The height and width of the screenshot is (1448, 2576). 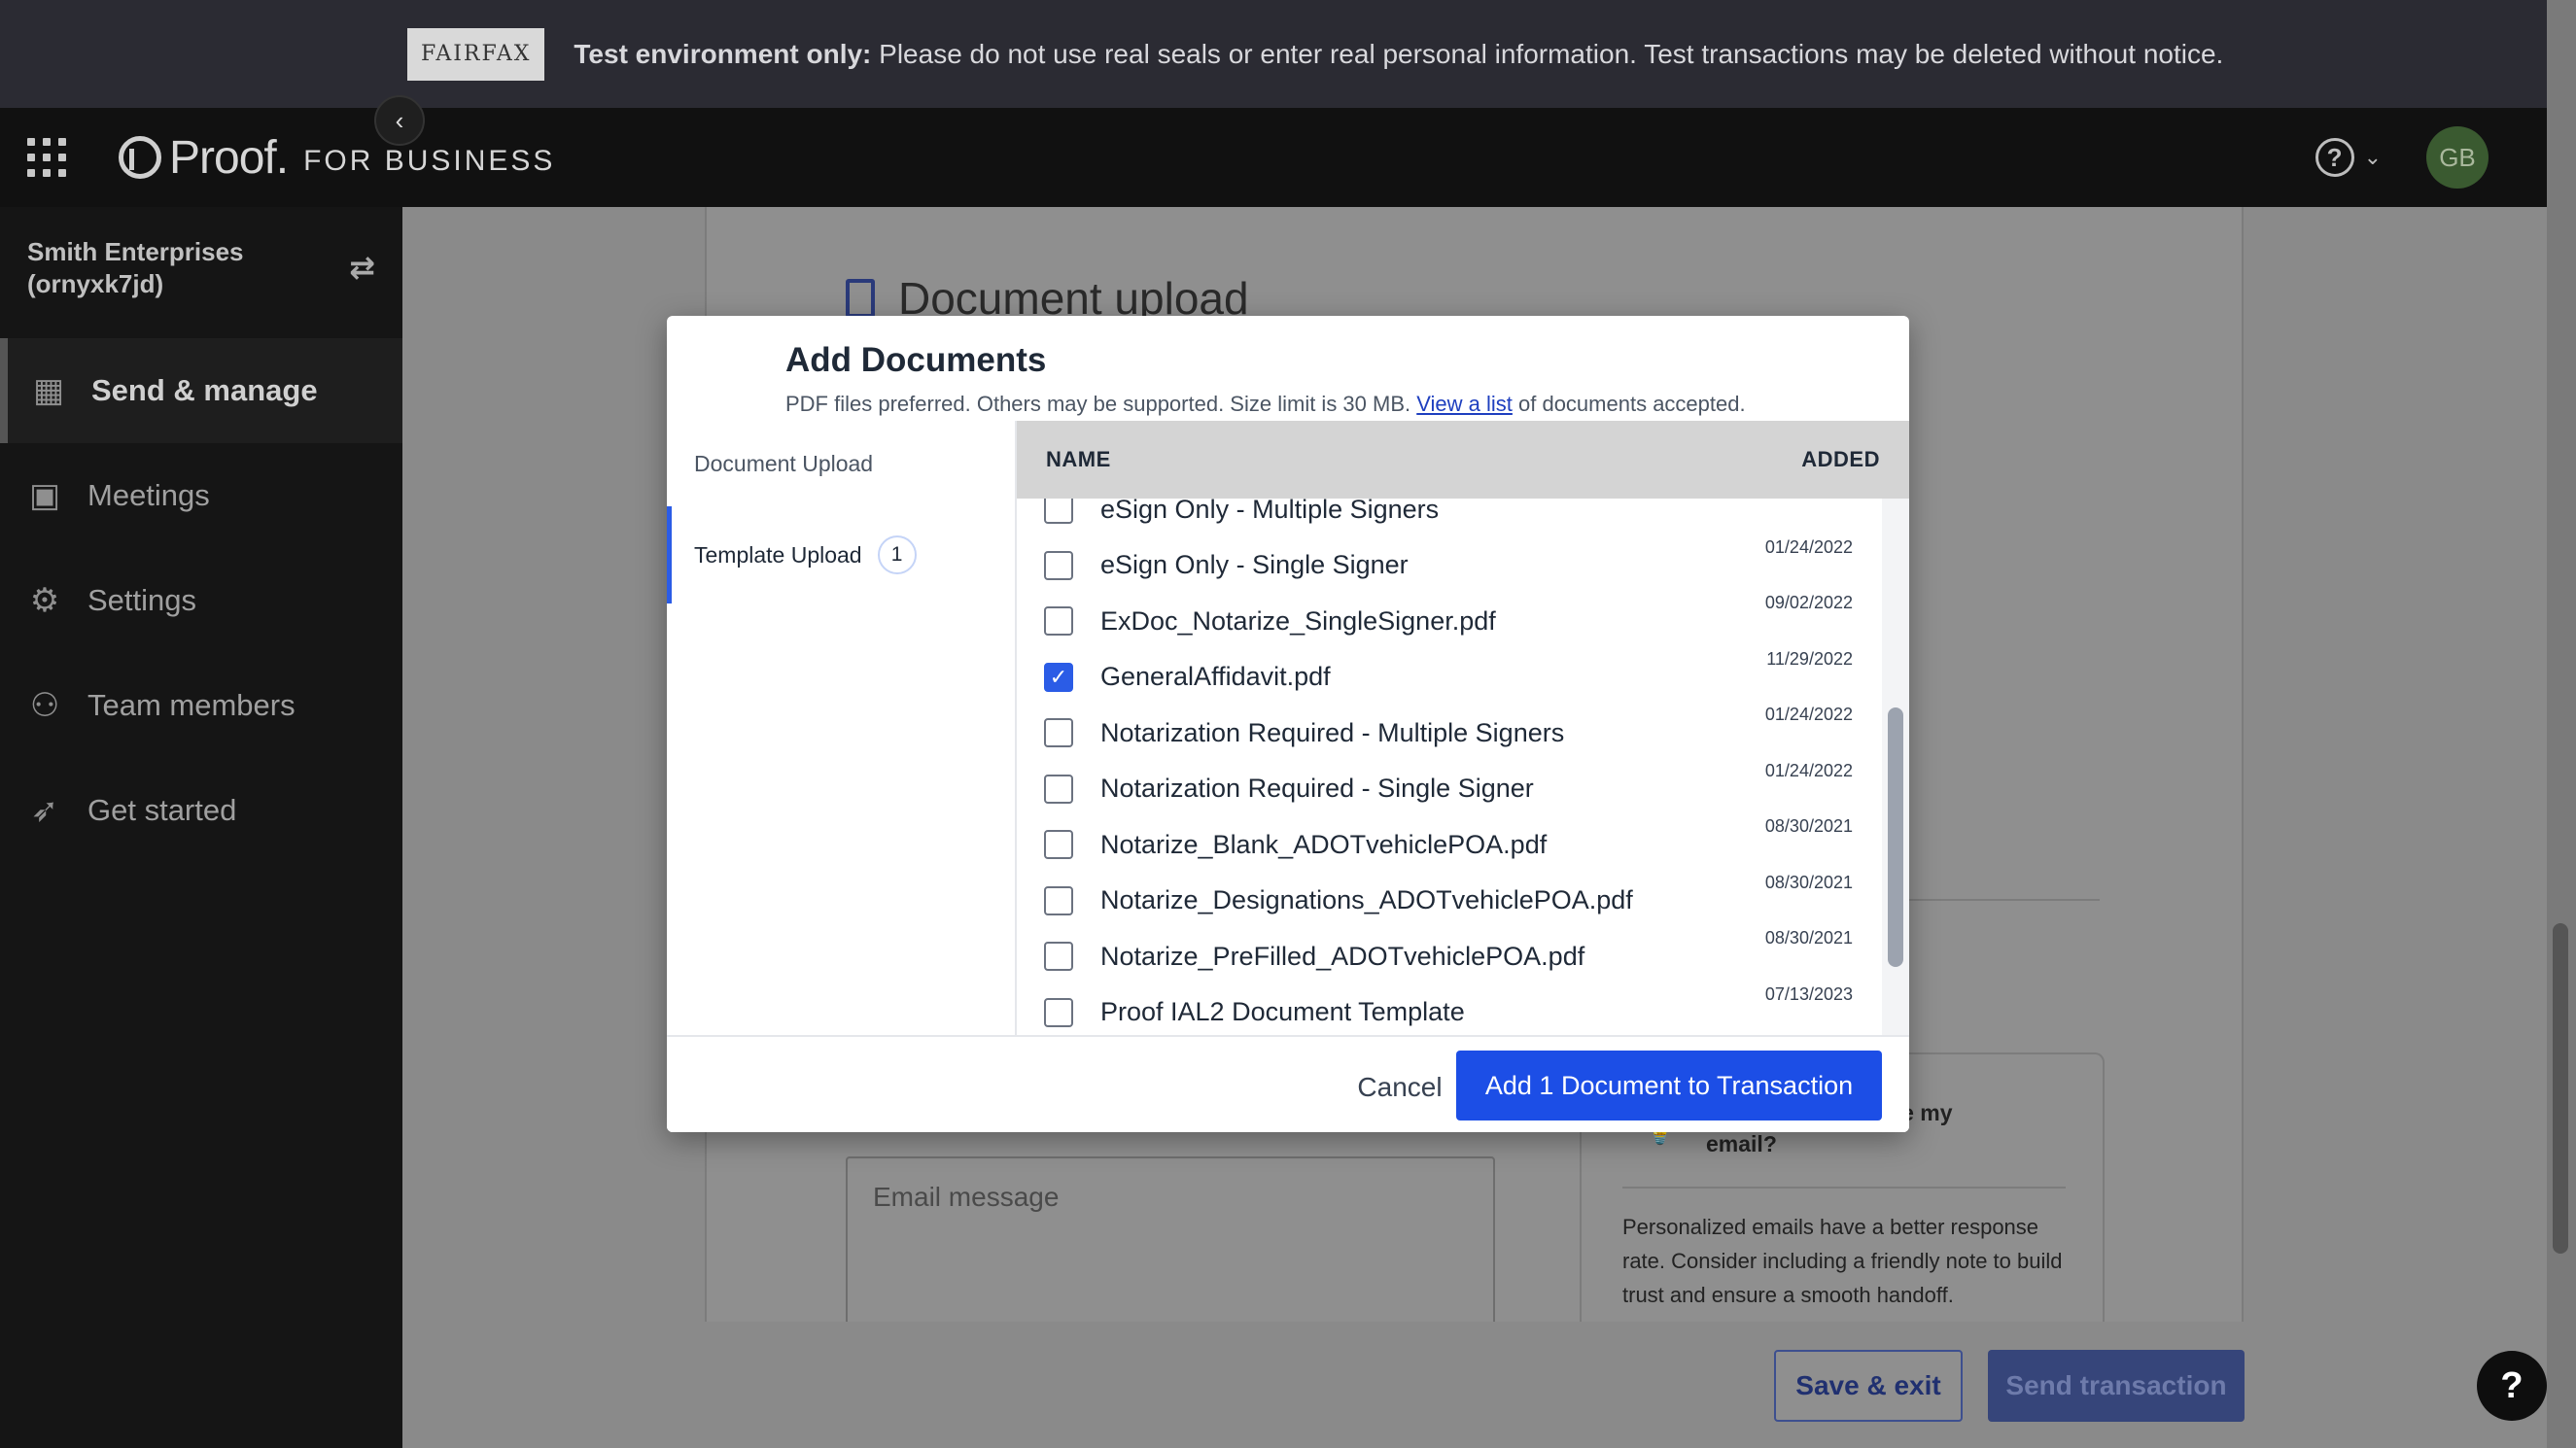 I want to click on brand-subtitle: FOR BUSINESS, so click(x=429, y=161).